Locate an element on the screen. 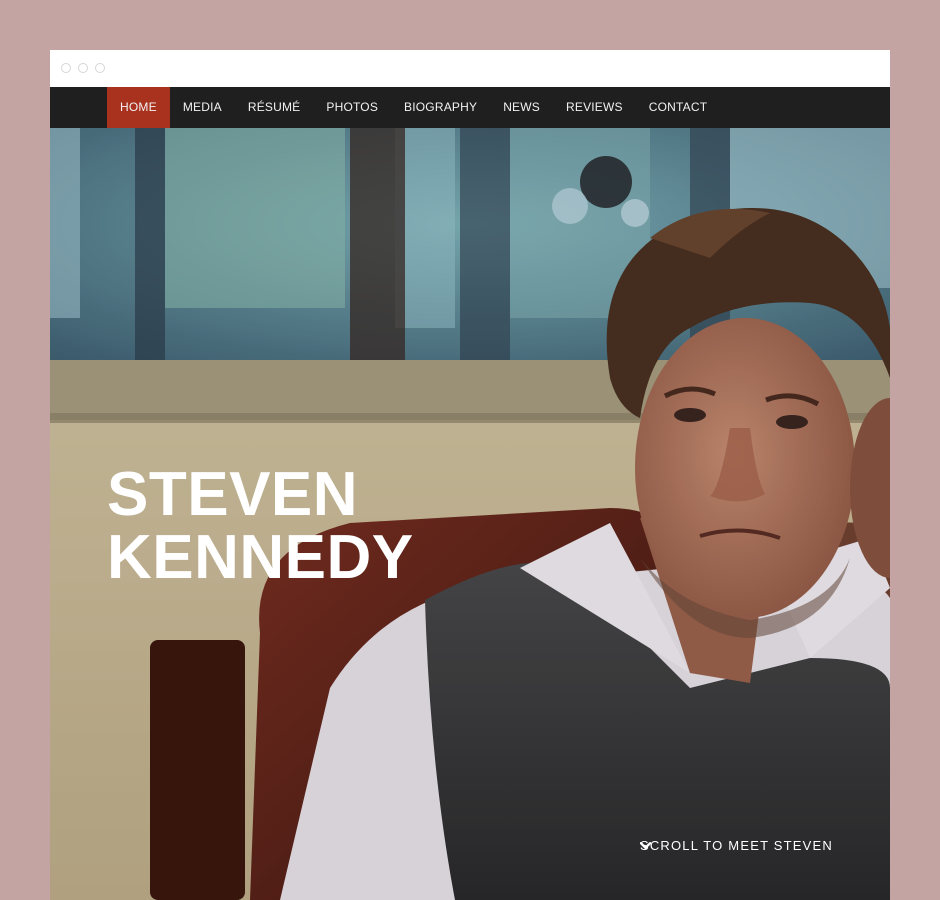  window-minimize-dot is located at coordinates (83, 68).